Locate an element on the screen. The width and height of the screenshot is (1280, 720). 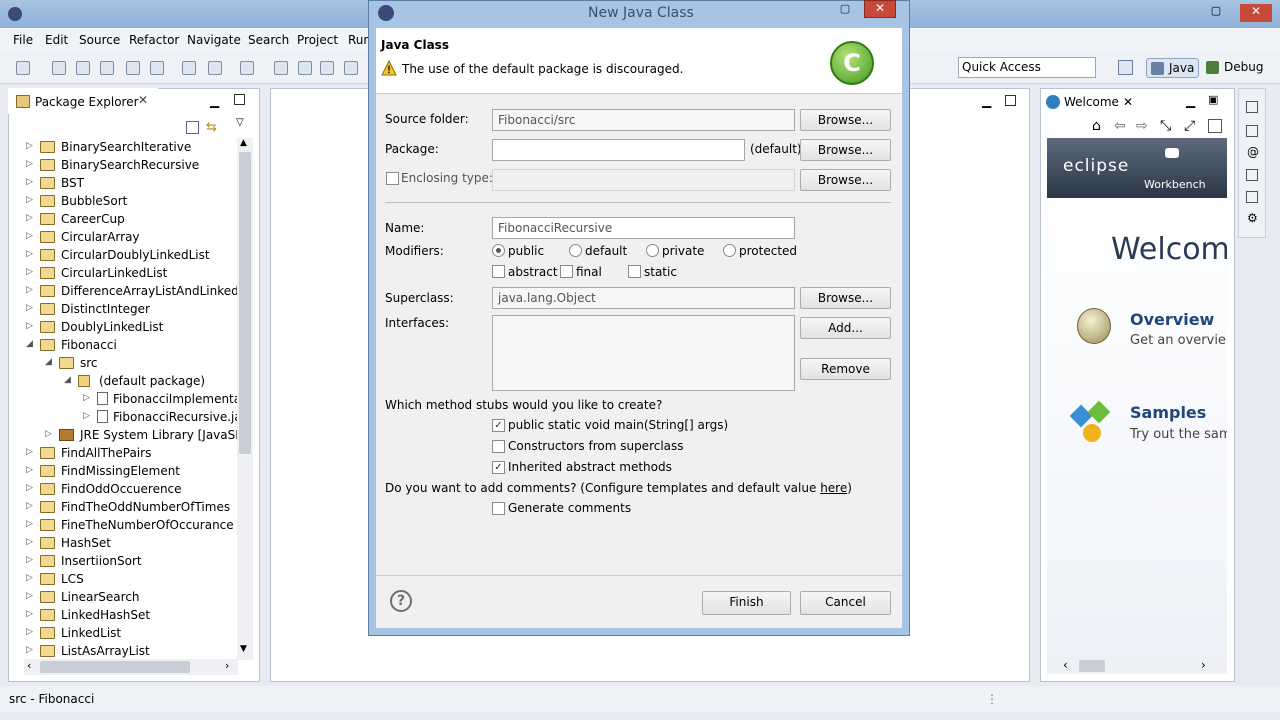
tree-item: ▷ FibonacciRecursive.jav is located at coordinates (160, 417).